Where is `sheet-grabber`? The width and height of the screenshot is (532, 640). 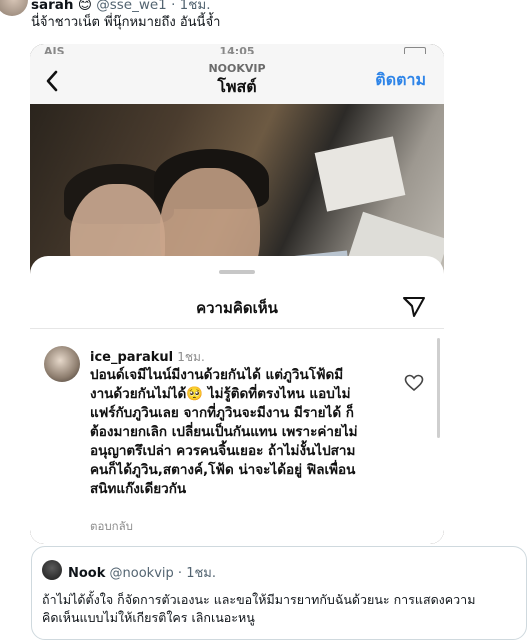 sheet-grabber is located at coordinates (237, 272).